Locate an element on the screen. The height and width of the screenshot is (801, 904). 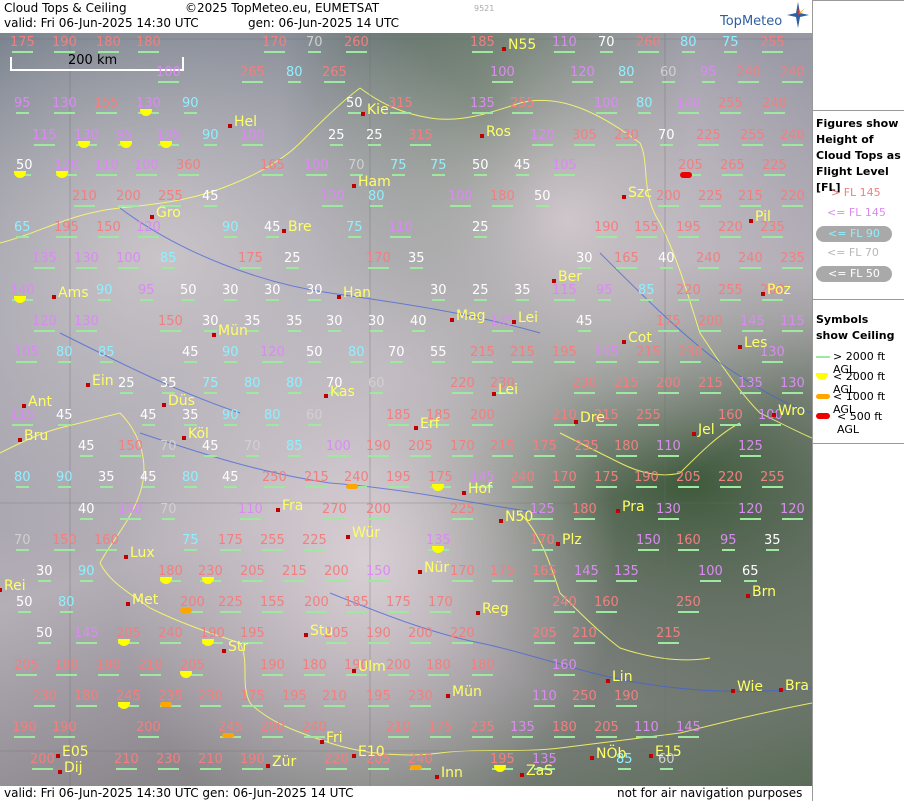
cloud-top-value: 250 is located at coordinates (274, 479).